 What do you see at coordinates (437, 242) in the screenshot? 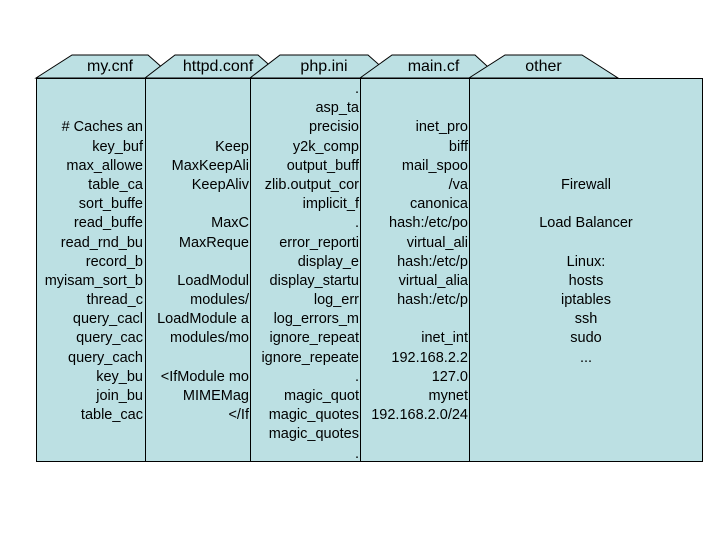
I see `config-line: virtual_ali` at bounding box center [437, 242].